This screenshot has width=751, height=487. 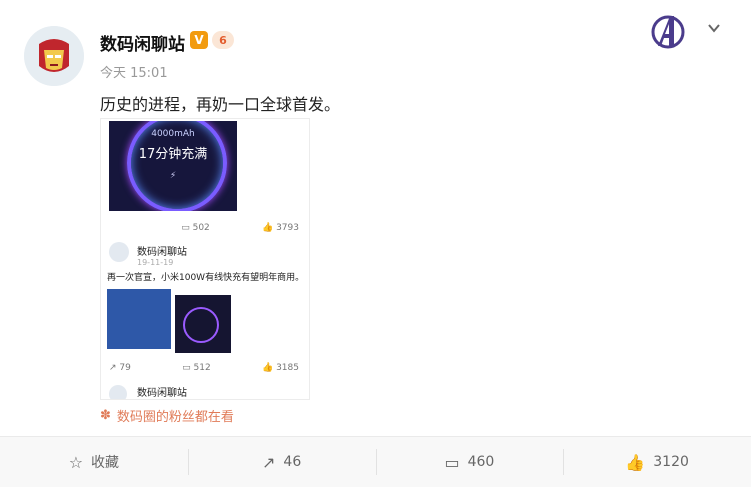 What do you see at coordinates (671, 462) in the screenshot?
I see `like-count: 3120` at bounding box center [671, 462].